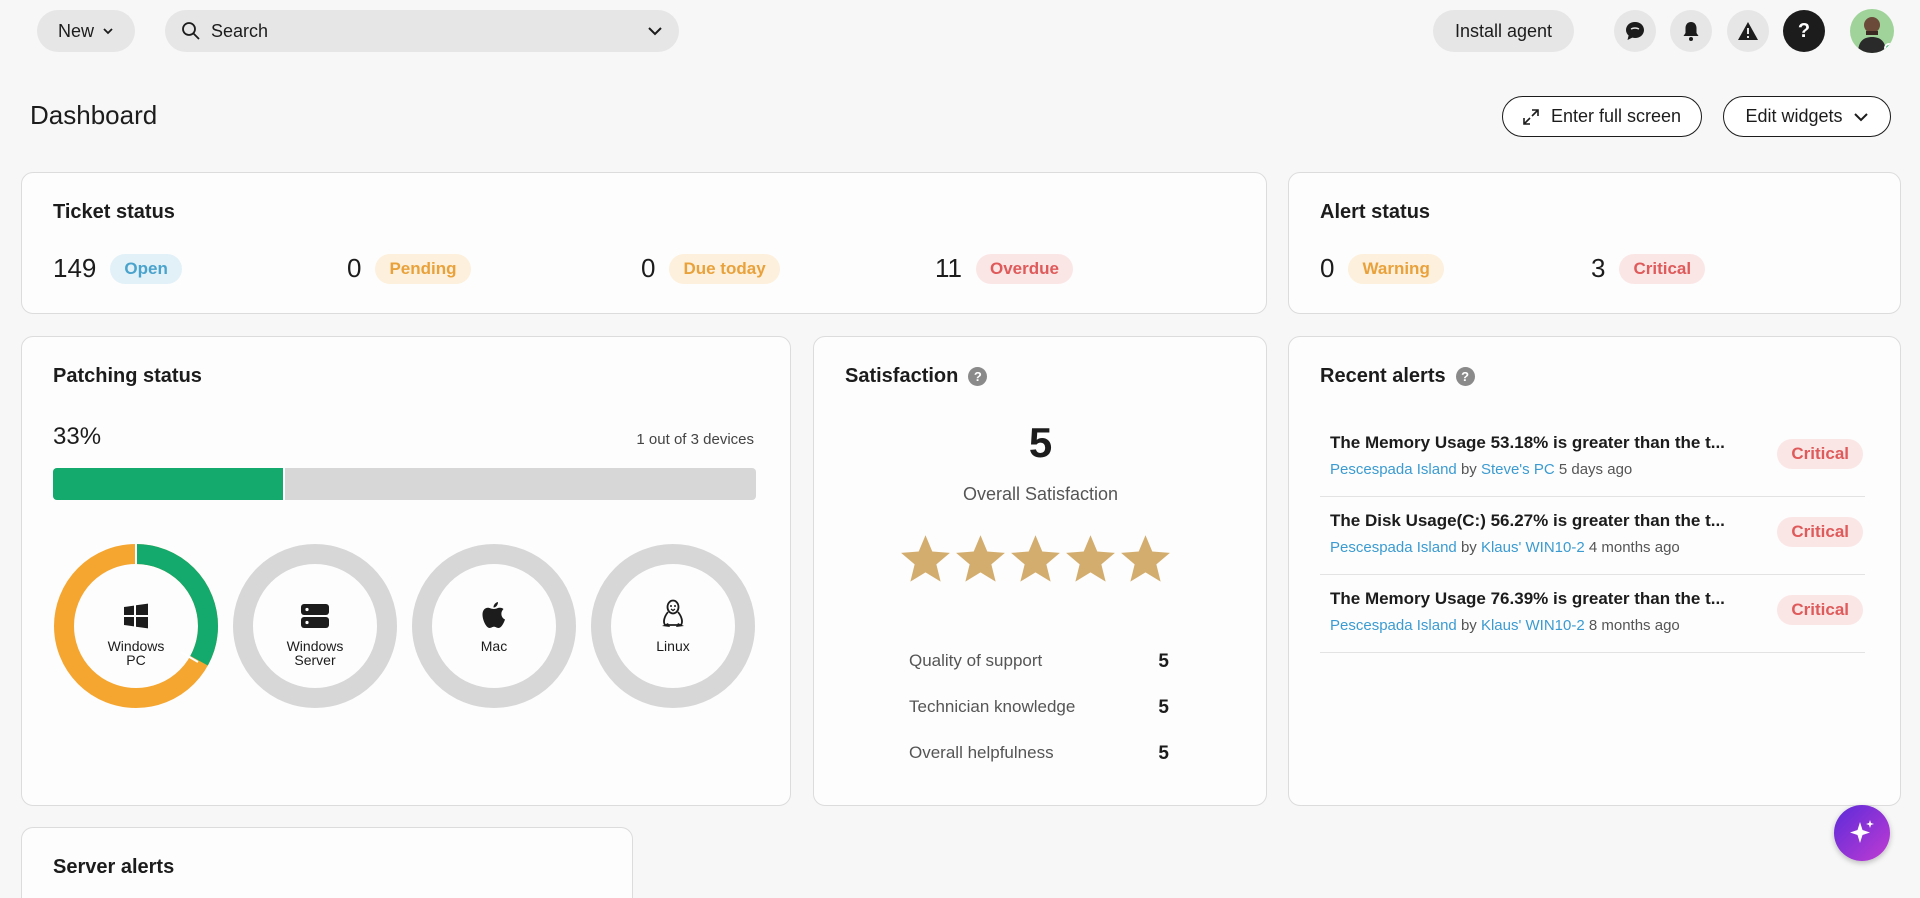  What do you see at coordinates (1634, 625) in the screenshot?
I see `alert-time: 8 months ago` at bounding box center [1634, 625].